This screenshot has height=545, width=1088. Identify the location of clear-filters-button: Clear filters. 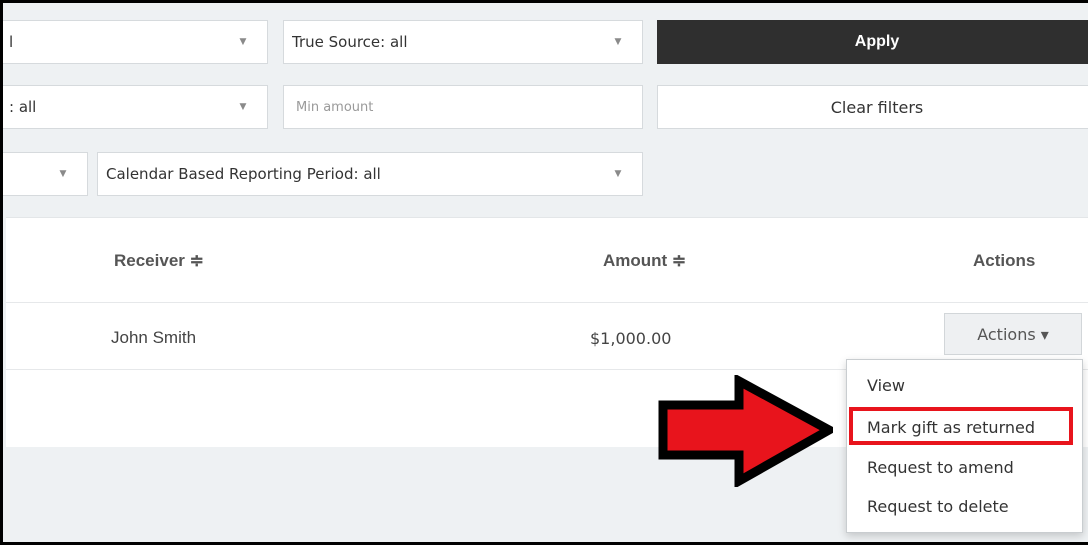
(872, 107).